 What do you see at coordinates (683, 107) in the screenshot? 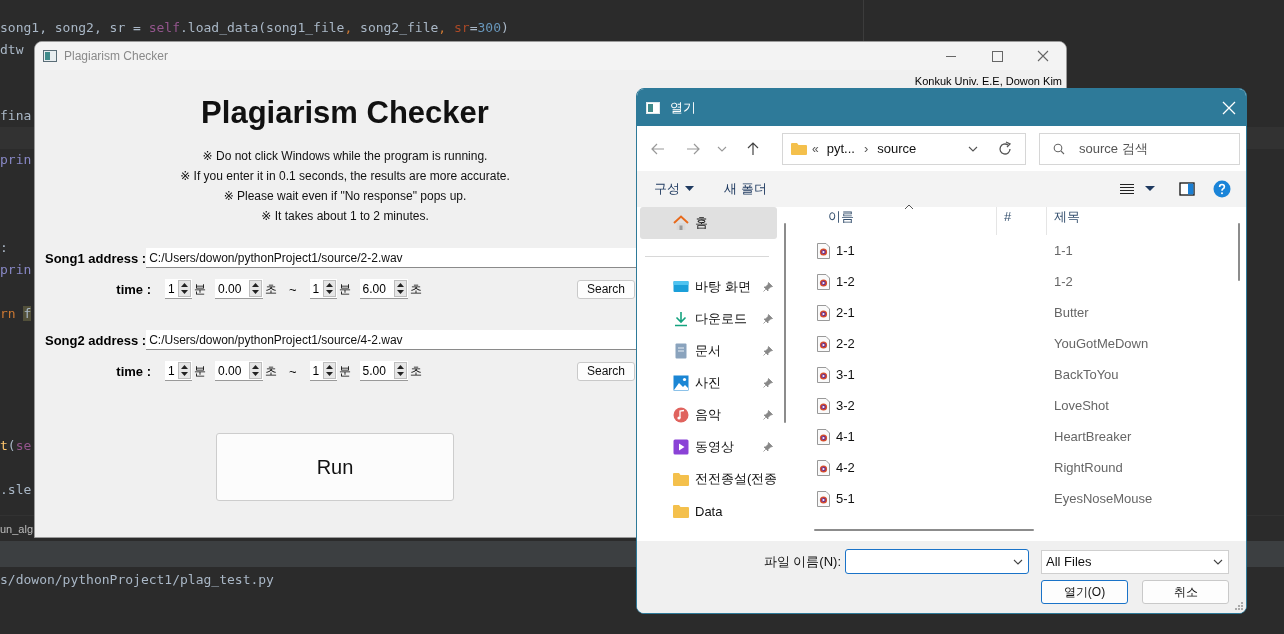
I see `window-title: 열기` at bounding box center [683, 107].